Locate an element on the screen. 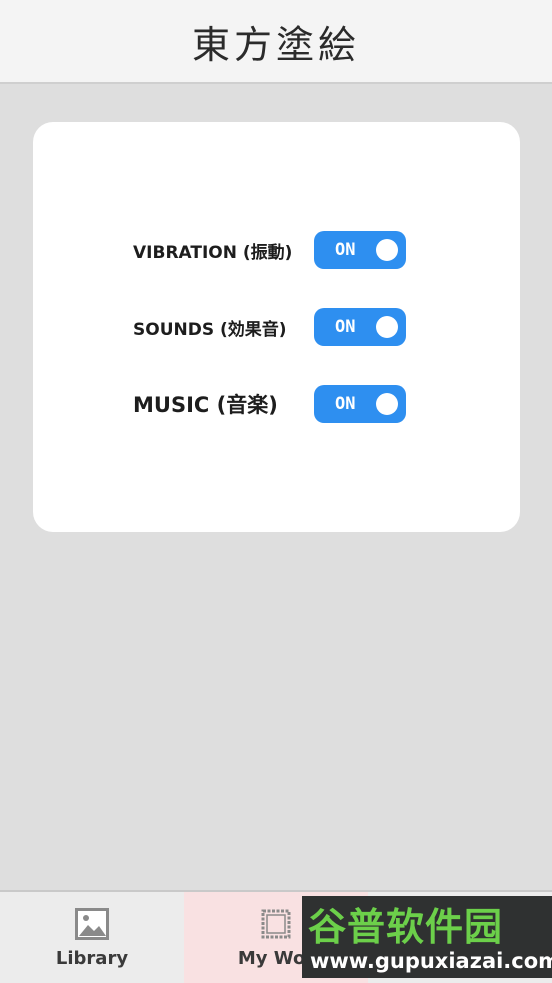  watermark-title: 谷普软件园 is located at coordinates (406, 926).